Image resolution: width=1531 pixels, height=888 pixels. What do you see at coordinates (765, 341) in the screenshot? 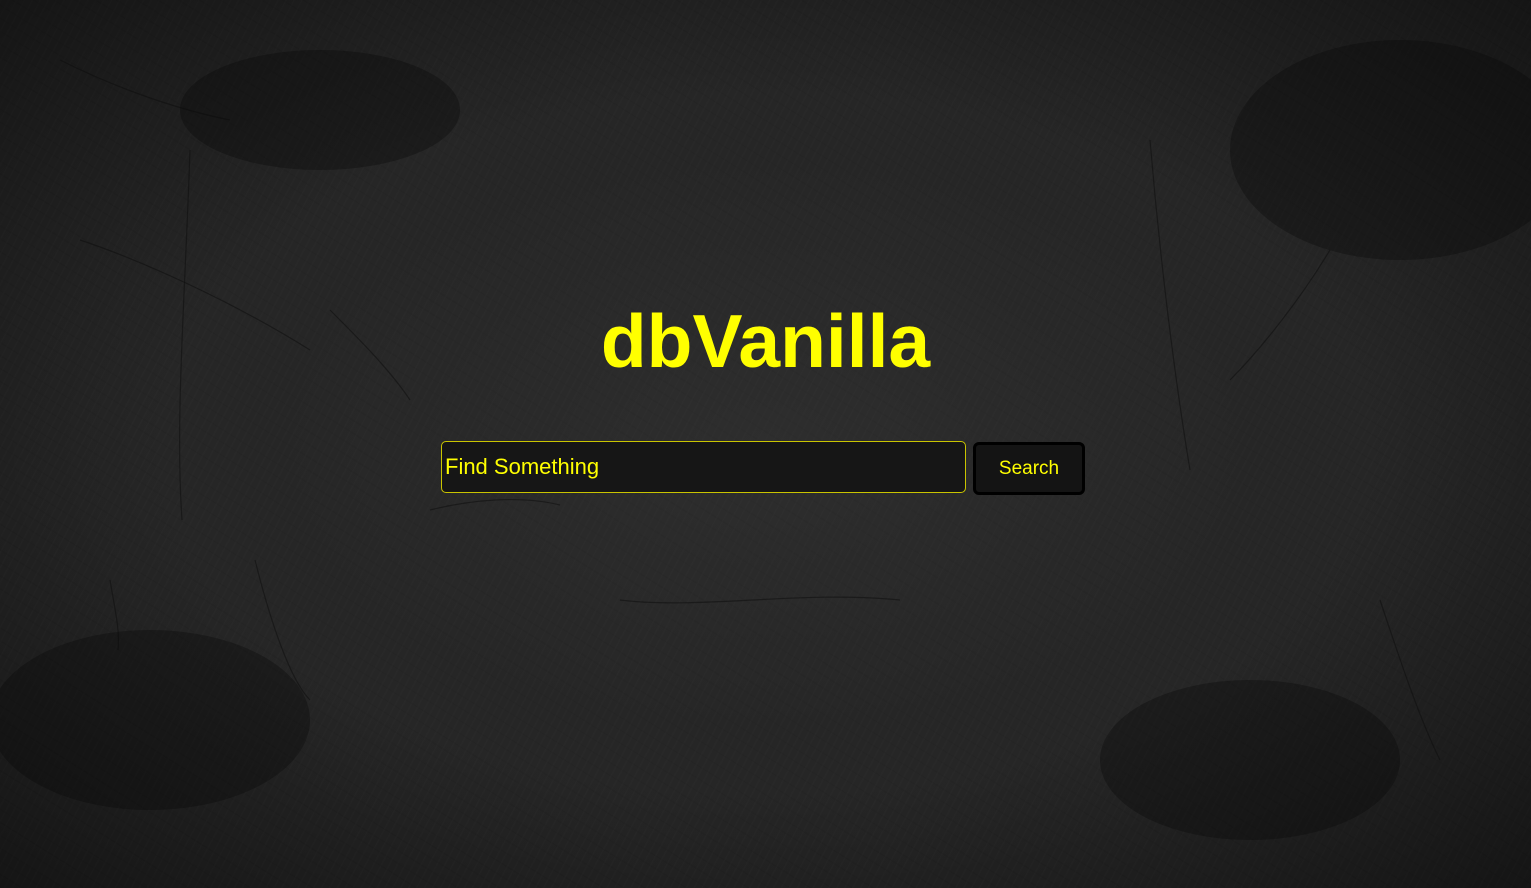
I see `app-title: dbVanilla` at bounding box center [765, 341].